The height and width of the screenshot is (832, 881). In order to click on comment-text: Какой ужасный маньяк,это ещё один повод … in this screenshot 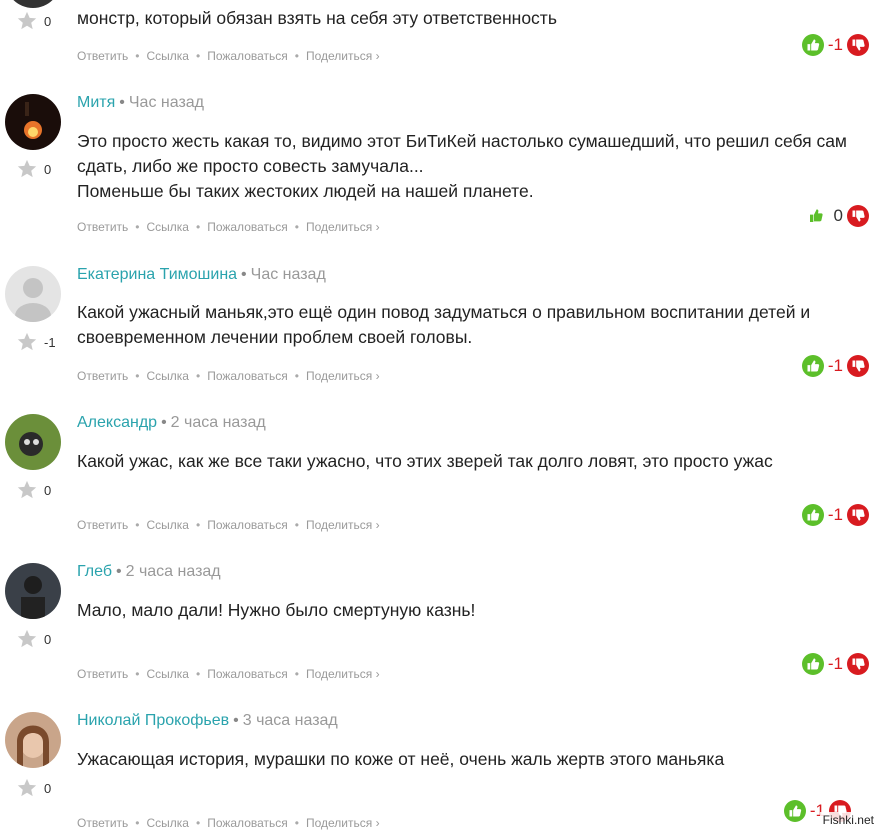, I will do `click(444, 324)`.